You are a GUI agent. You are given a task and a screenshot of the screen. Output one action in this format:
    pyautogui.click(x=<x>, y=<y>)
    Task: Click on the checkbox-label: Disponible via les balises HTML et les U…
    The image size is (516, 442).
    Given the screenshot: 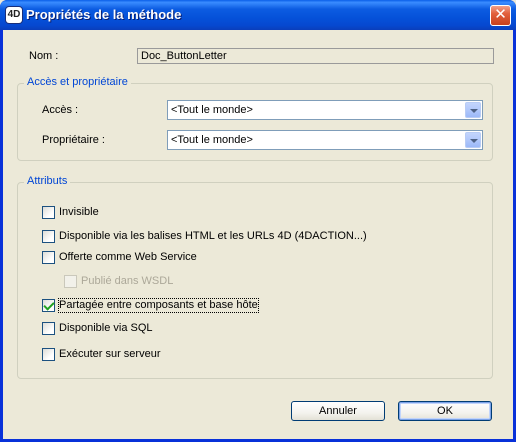 What is the action you would take?
    pyautogui.click(x=213, y=236)
    